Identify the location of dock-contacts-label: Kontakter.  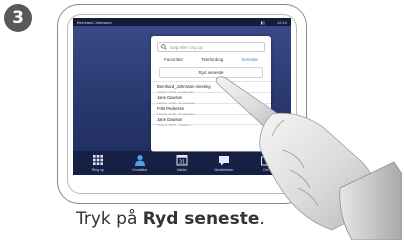
(140, 170).